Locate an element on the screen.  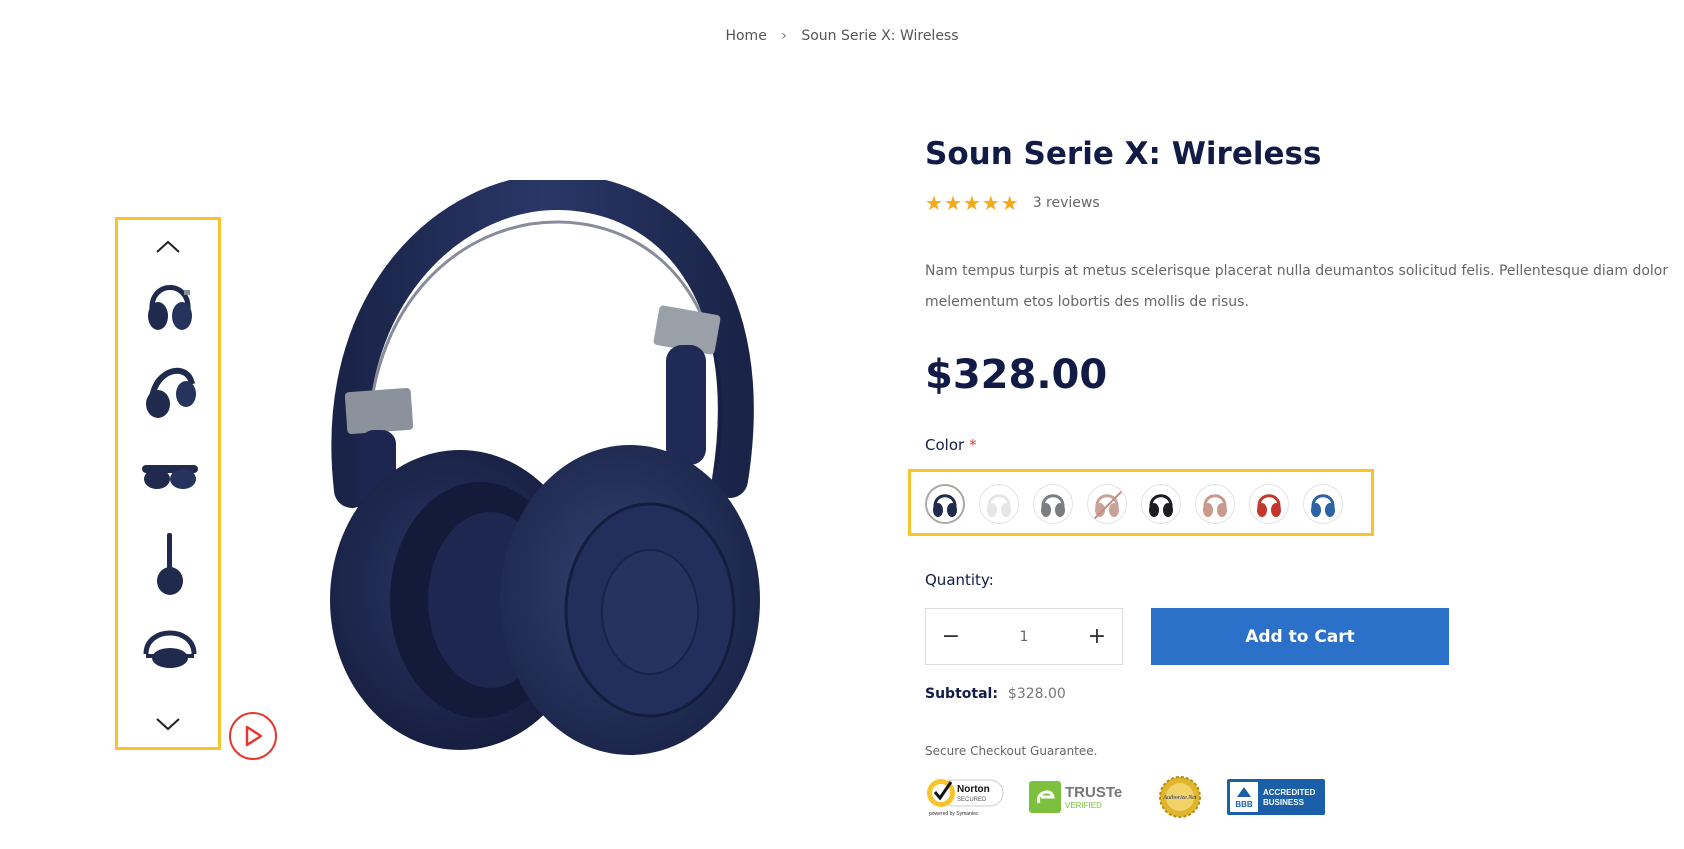
headphones-gray-icon is located at coordinates (1053, 505).